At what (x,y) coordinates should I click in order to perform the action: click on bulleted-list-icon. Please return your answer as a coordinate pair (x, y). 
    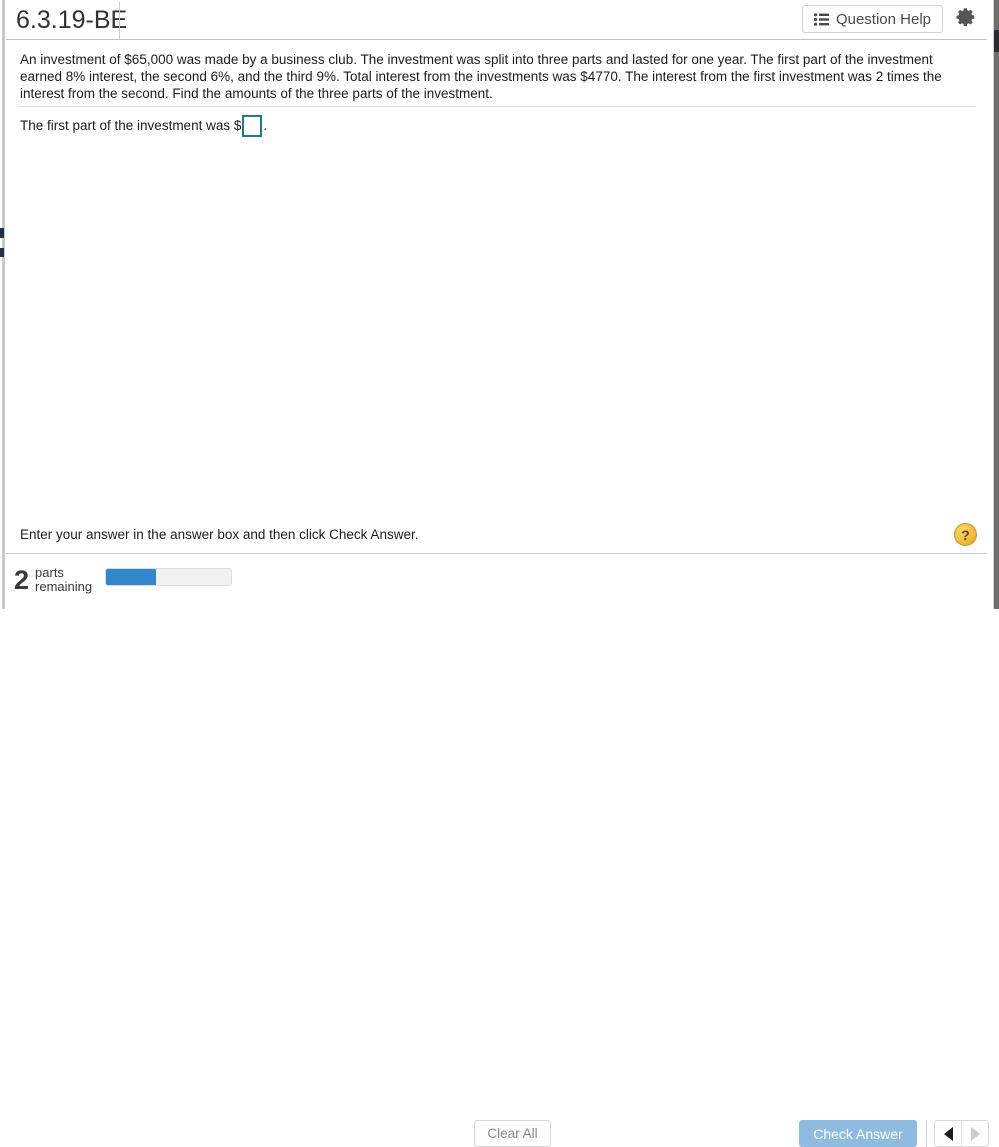
    Looking at the image, I should click on (821, 19).